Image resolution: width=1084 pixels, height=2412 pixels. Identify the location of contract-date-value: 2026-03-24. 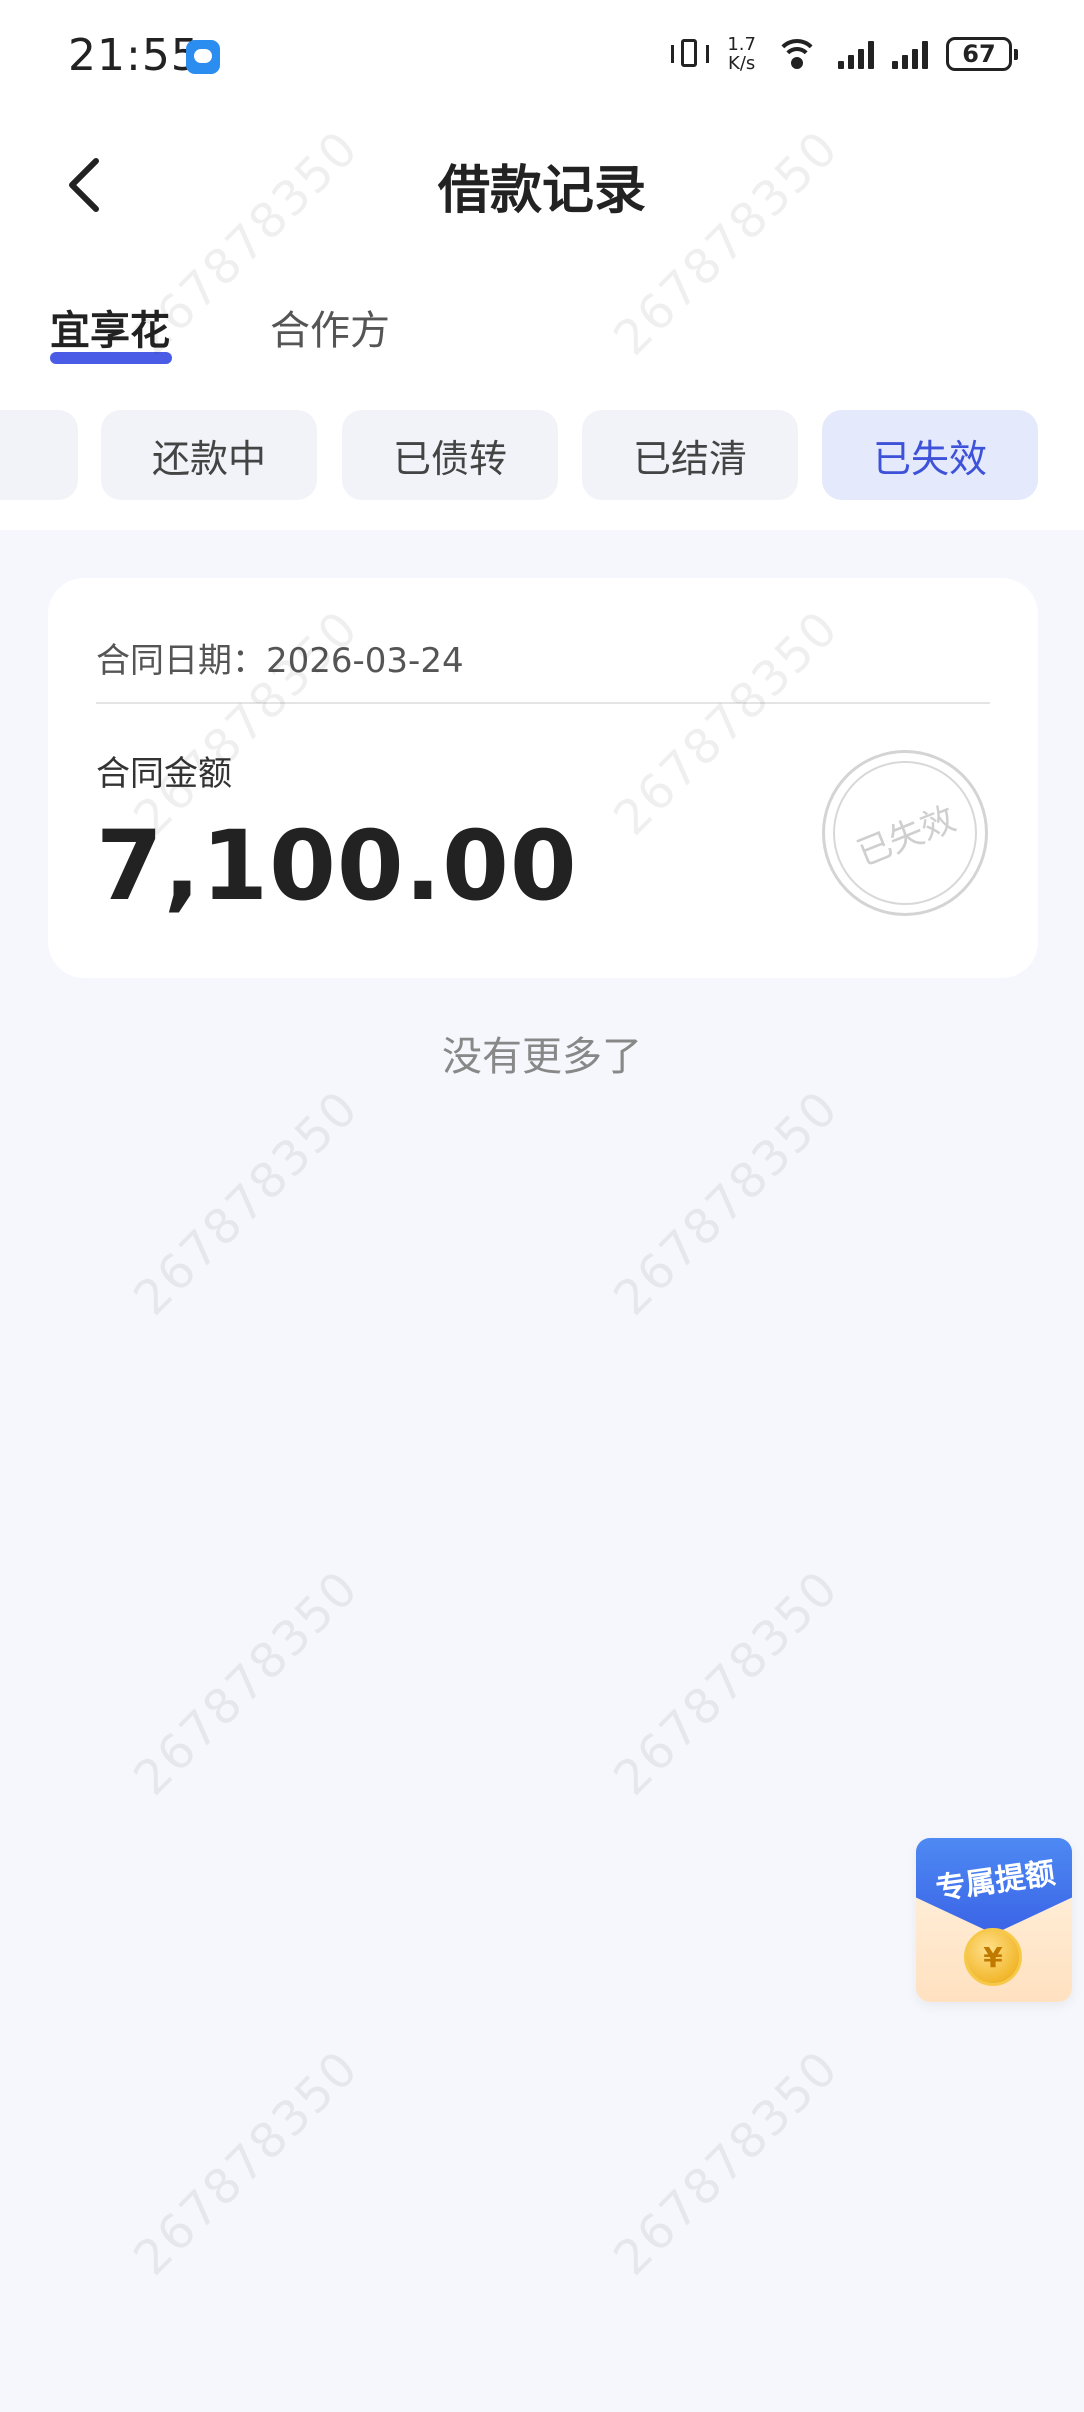
(365, 661).